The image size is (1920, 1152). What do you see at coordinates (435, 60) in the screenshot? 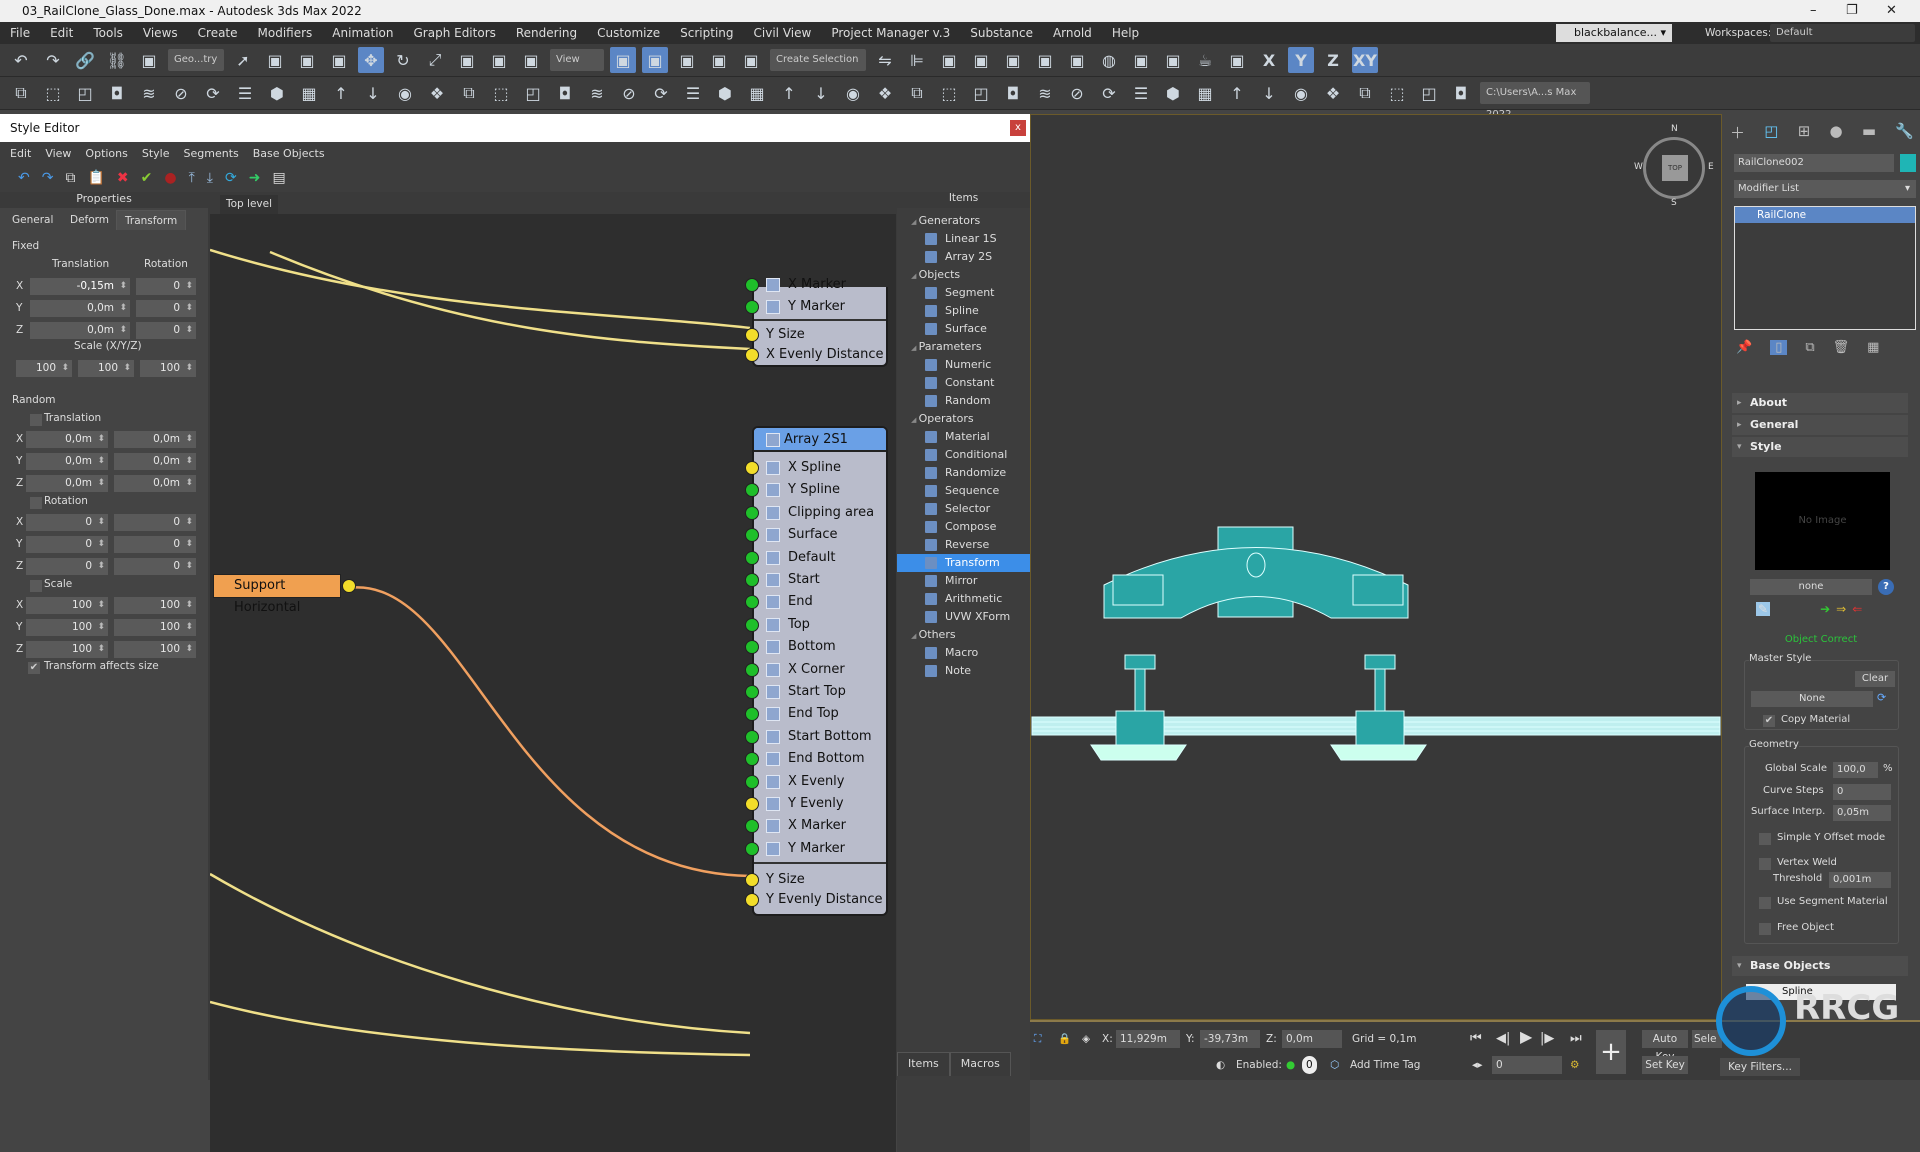
I see `scale-icon: ⤢` at bounding box center [435, 60].